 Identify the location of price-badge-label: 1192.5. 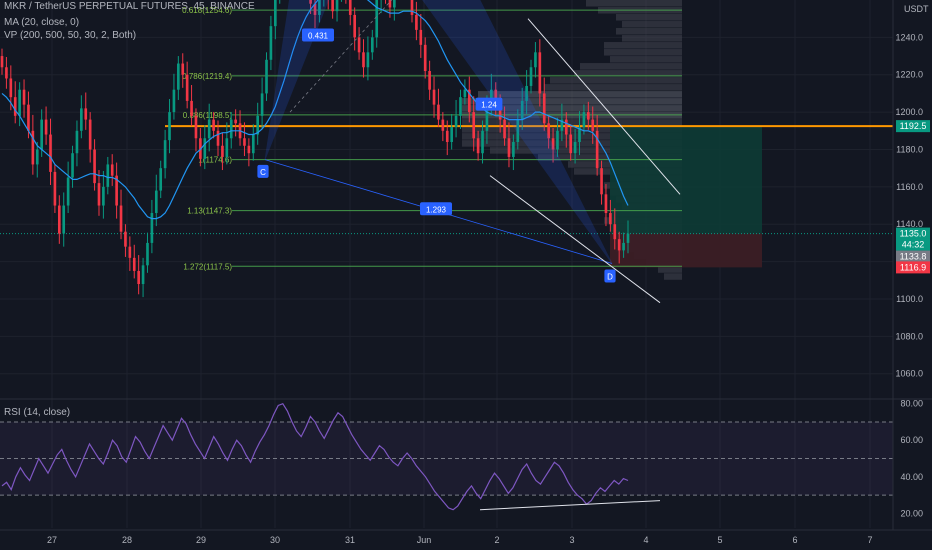
(913, 126).